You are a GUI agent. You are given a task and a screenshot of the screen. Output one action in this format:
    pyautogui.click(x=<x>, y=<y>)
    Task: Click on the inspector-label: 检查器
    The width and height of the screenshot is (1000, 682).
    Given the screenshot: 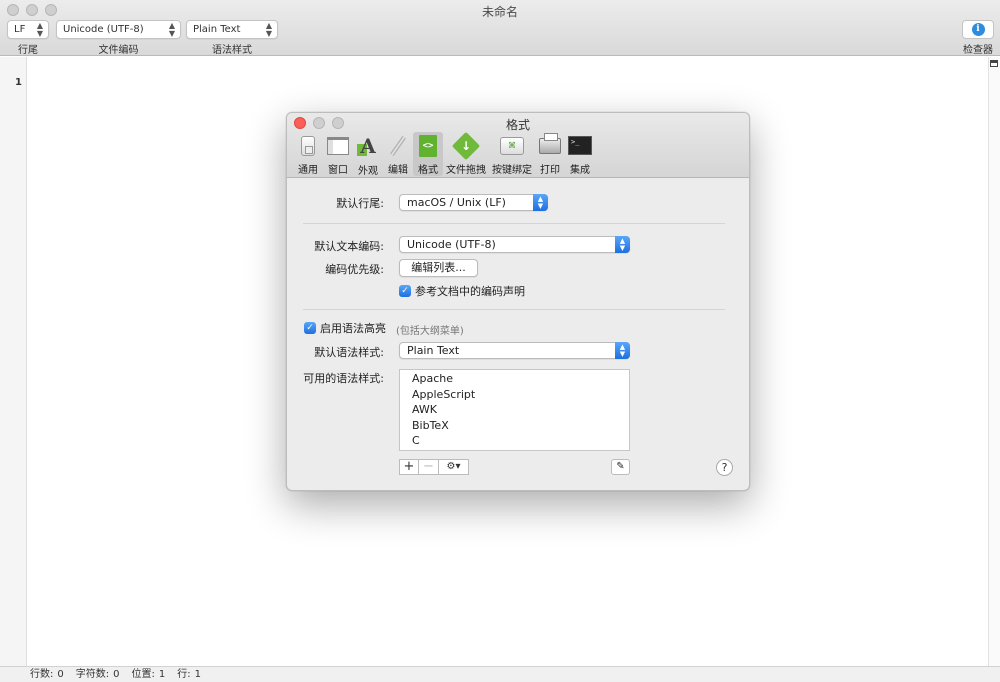 What is the action you would take?
    pyautogui.click(x=978, y=50)
    